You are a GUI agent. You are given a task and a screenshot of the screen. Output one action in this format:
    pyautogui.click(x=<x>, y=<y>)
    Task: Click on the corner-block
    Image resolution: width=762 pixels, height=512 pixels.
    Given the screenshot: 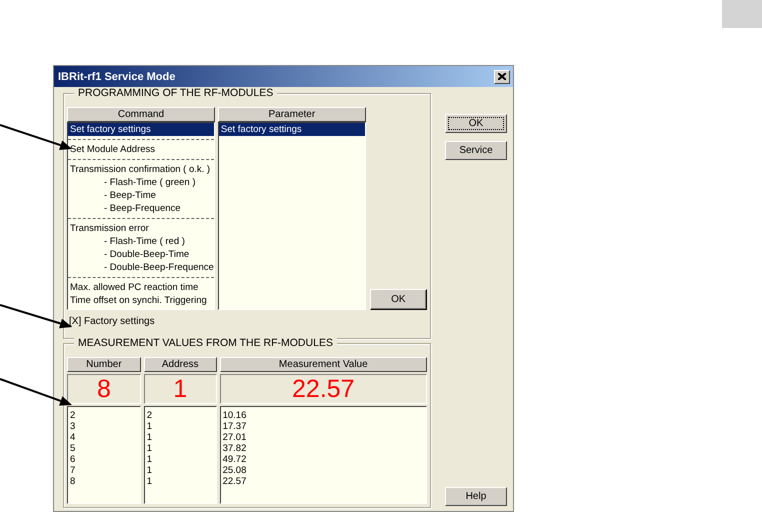 What is the action you would take?
    pyautogui.click(x=742, y=14)
    